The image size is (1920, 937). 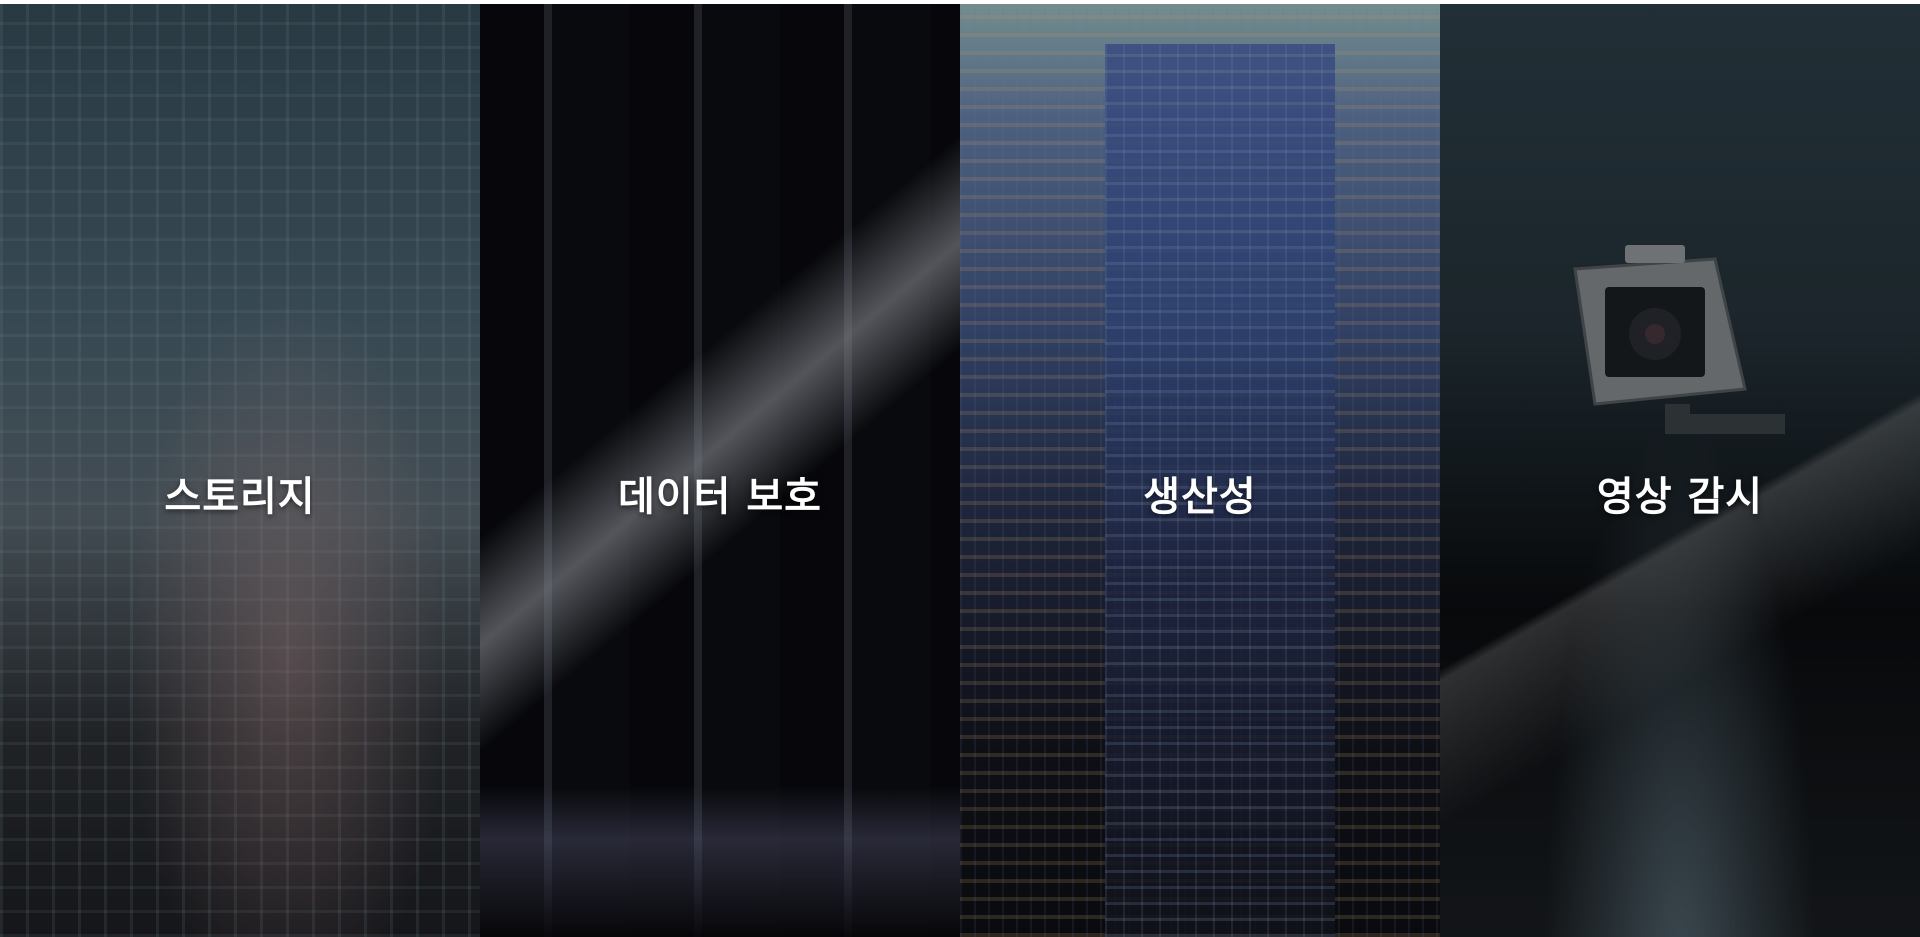 I want to click on panel-label-video-surveillance: 영상 감시, so click(x=1680, y=497).